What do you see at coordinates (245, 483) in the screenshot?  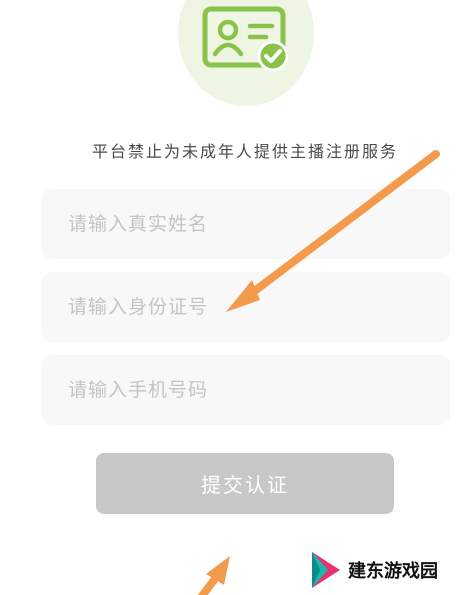 I see `submit-verification-button: 提交认证` at bounding box center [245, 483].